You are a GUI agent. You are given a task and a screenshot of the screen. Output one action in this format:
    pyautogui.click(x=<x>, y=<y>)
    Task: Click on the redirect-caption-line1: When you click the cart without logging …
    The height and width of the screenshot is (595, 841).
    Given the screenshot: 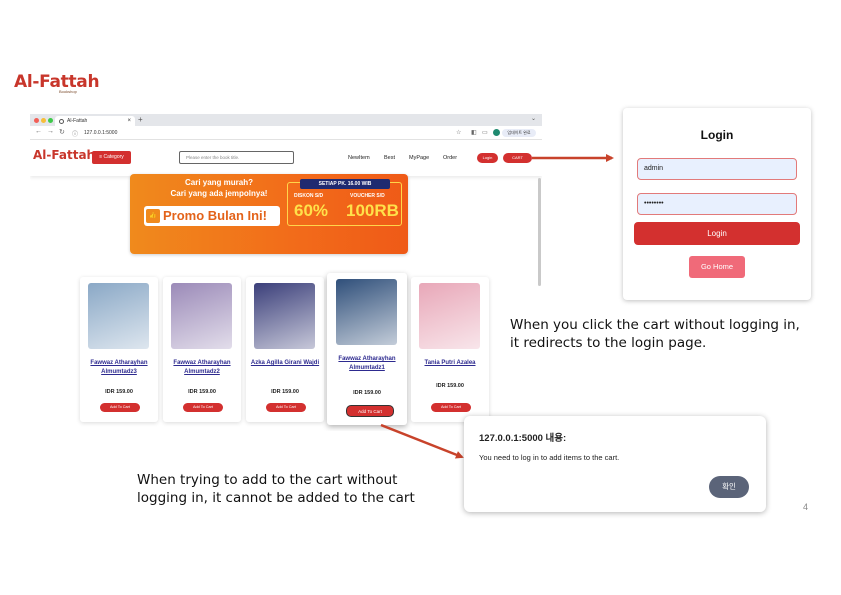 What is the action you would take?
    pyautogui.click(x=655, y=325)
    